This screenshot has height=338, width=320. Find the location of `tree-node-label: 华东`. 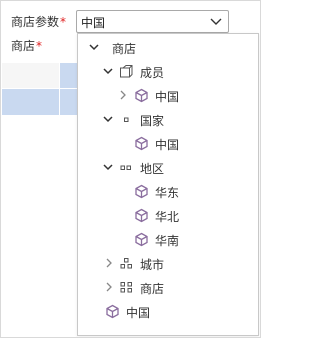

tree-node-label: 华东 is located at coordinates (167, 193).